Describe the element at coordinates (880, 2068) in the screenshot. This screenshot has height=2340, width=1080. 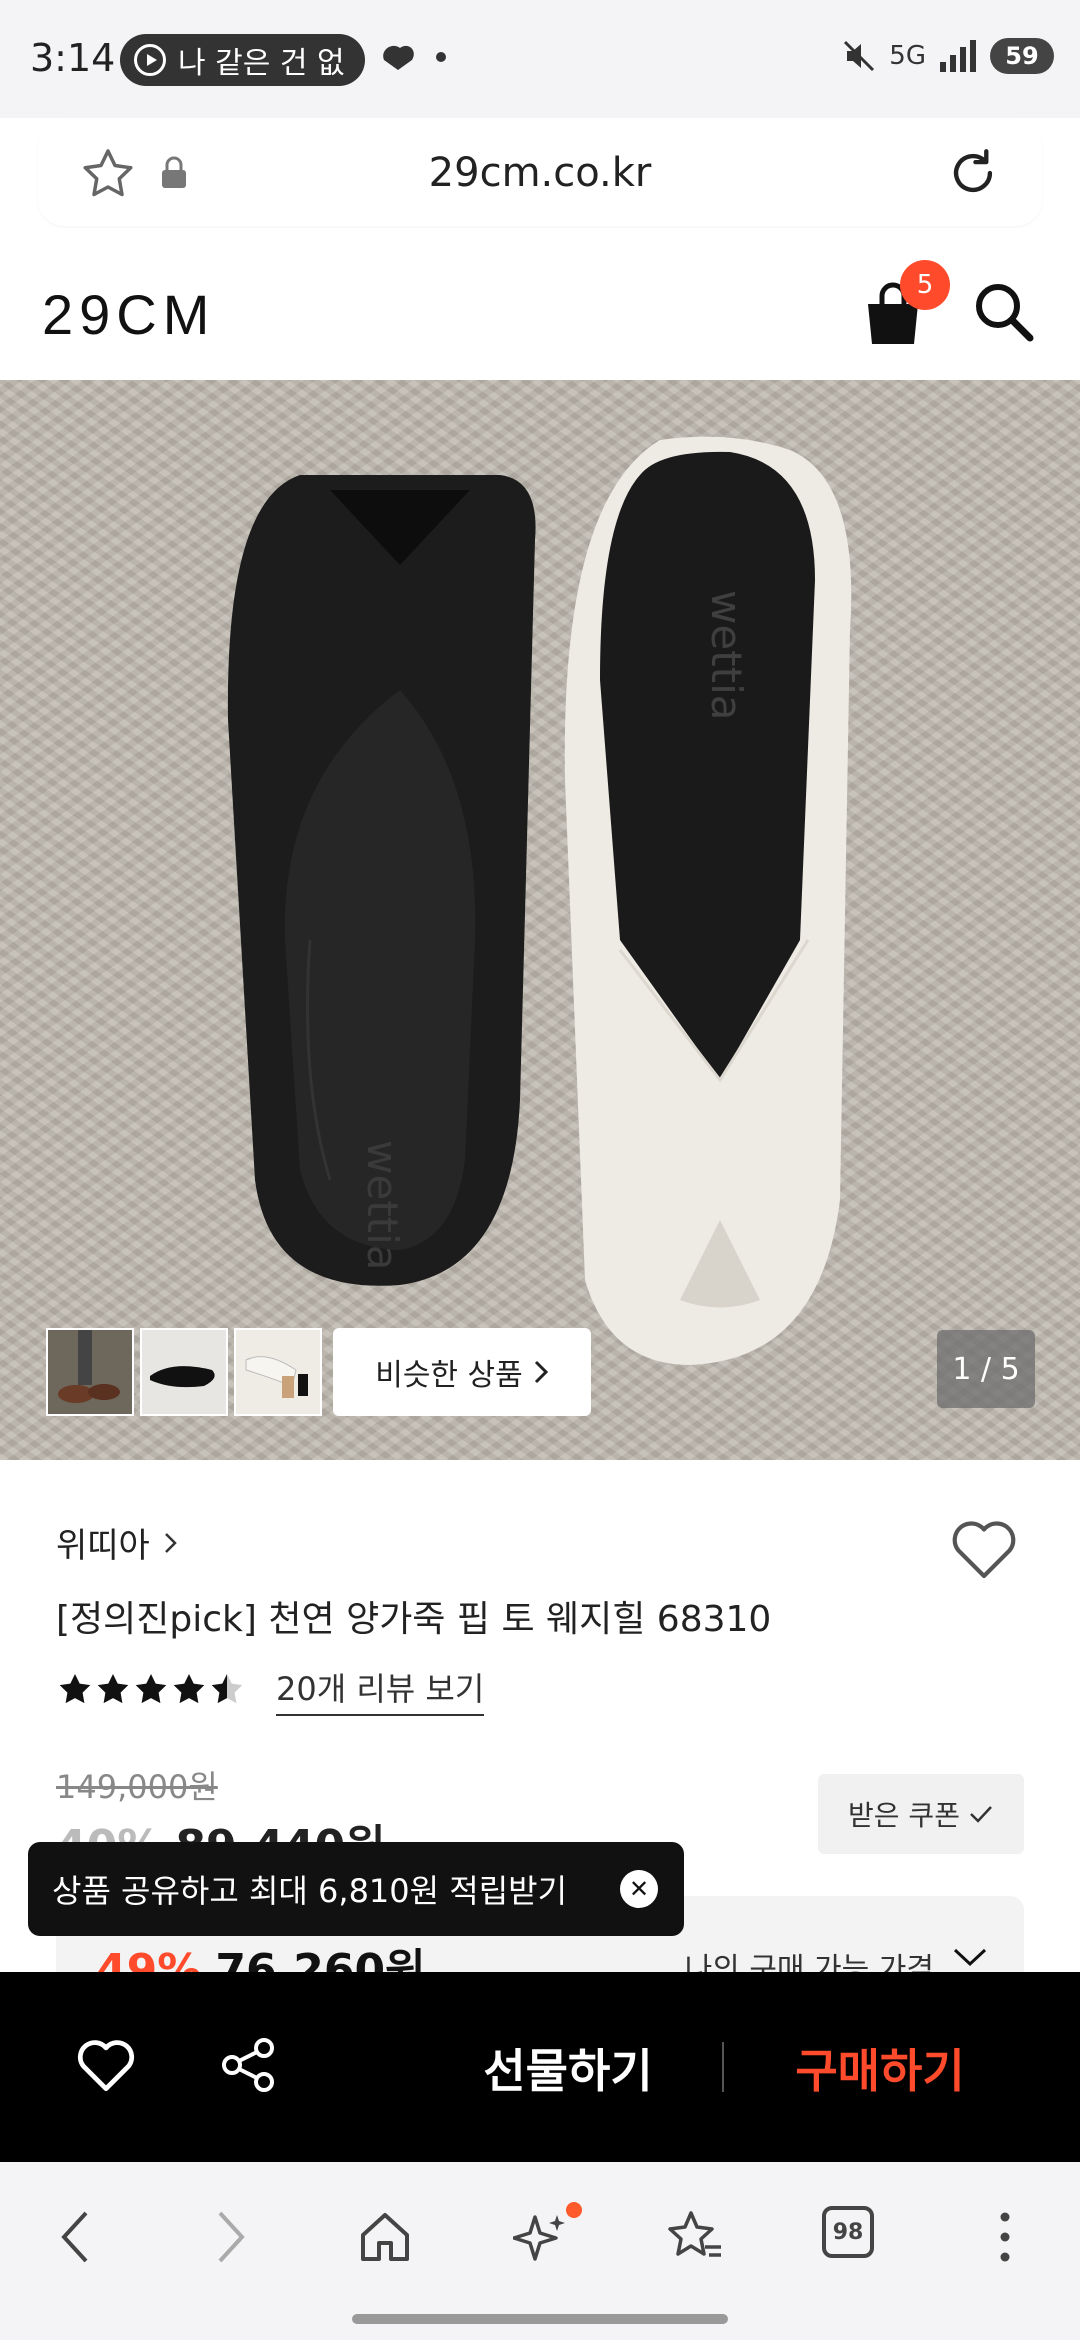
I see `buy-button: 구매하기` at that location.